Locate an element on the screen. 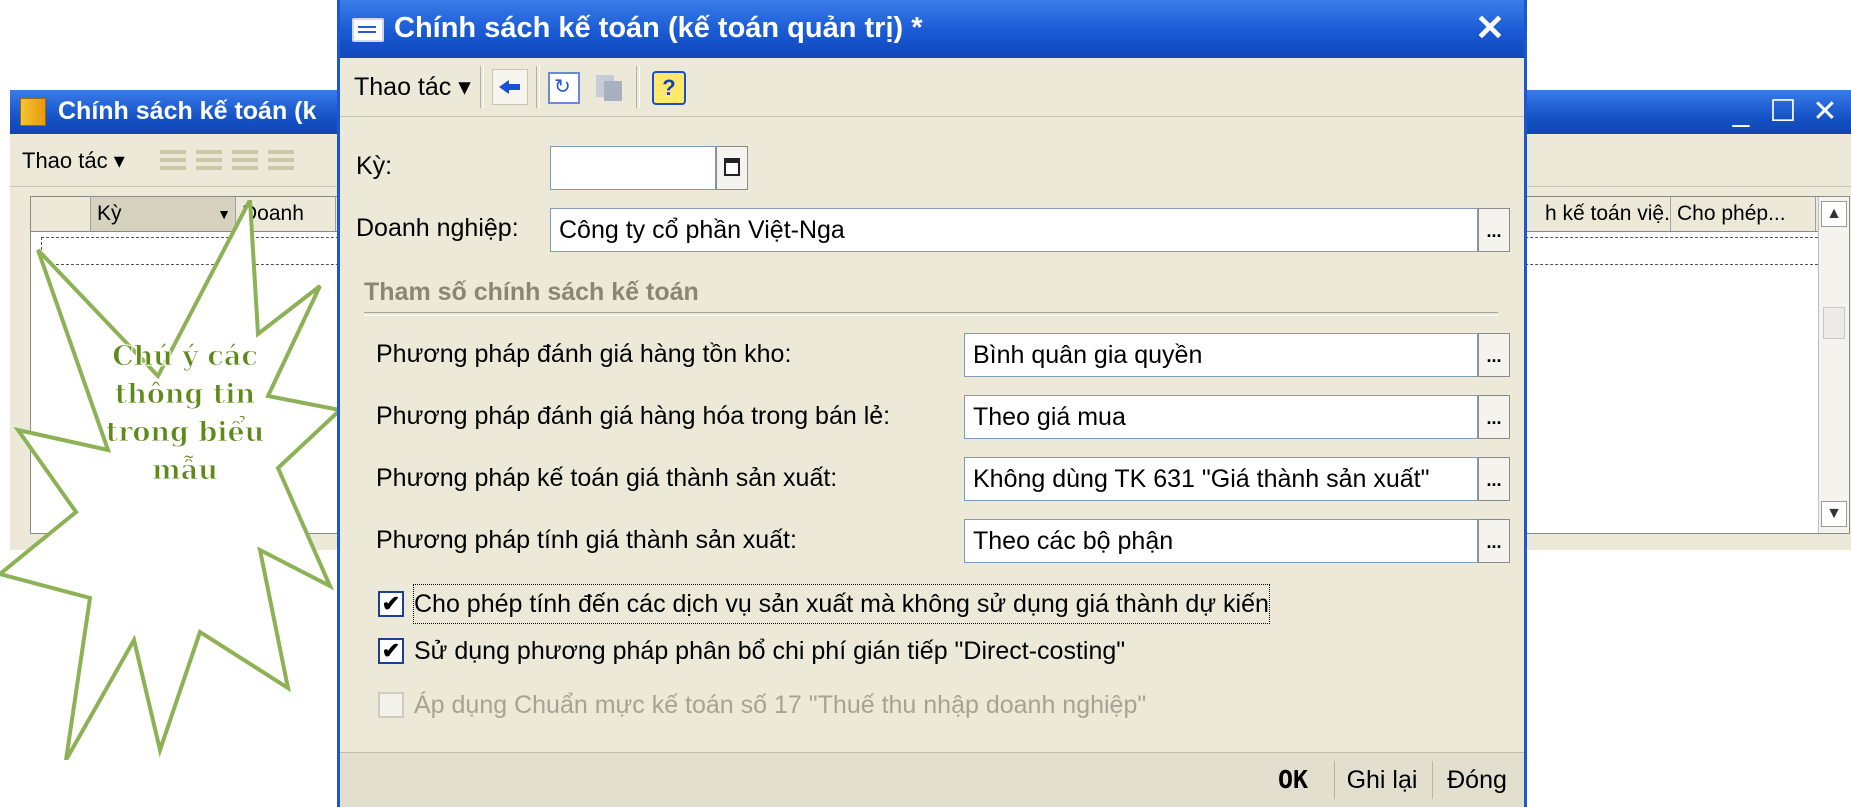  retail-method-field: Theo giá mua is located at coordinates (1221, 417).